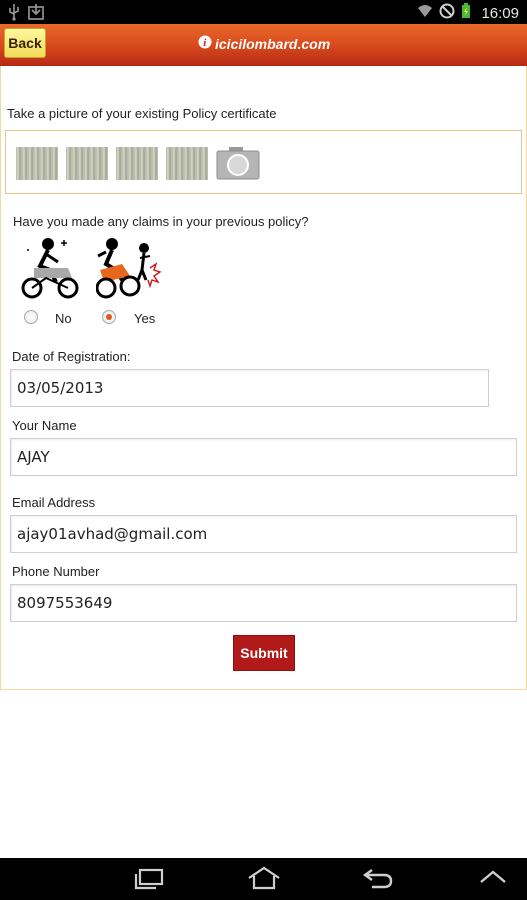 The image size is (527, 900). I want to click on registration-label: Date of Registration:, so click(71, 356).